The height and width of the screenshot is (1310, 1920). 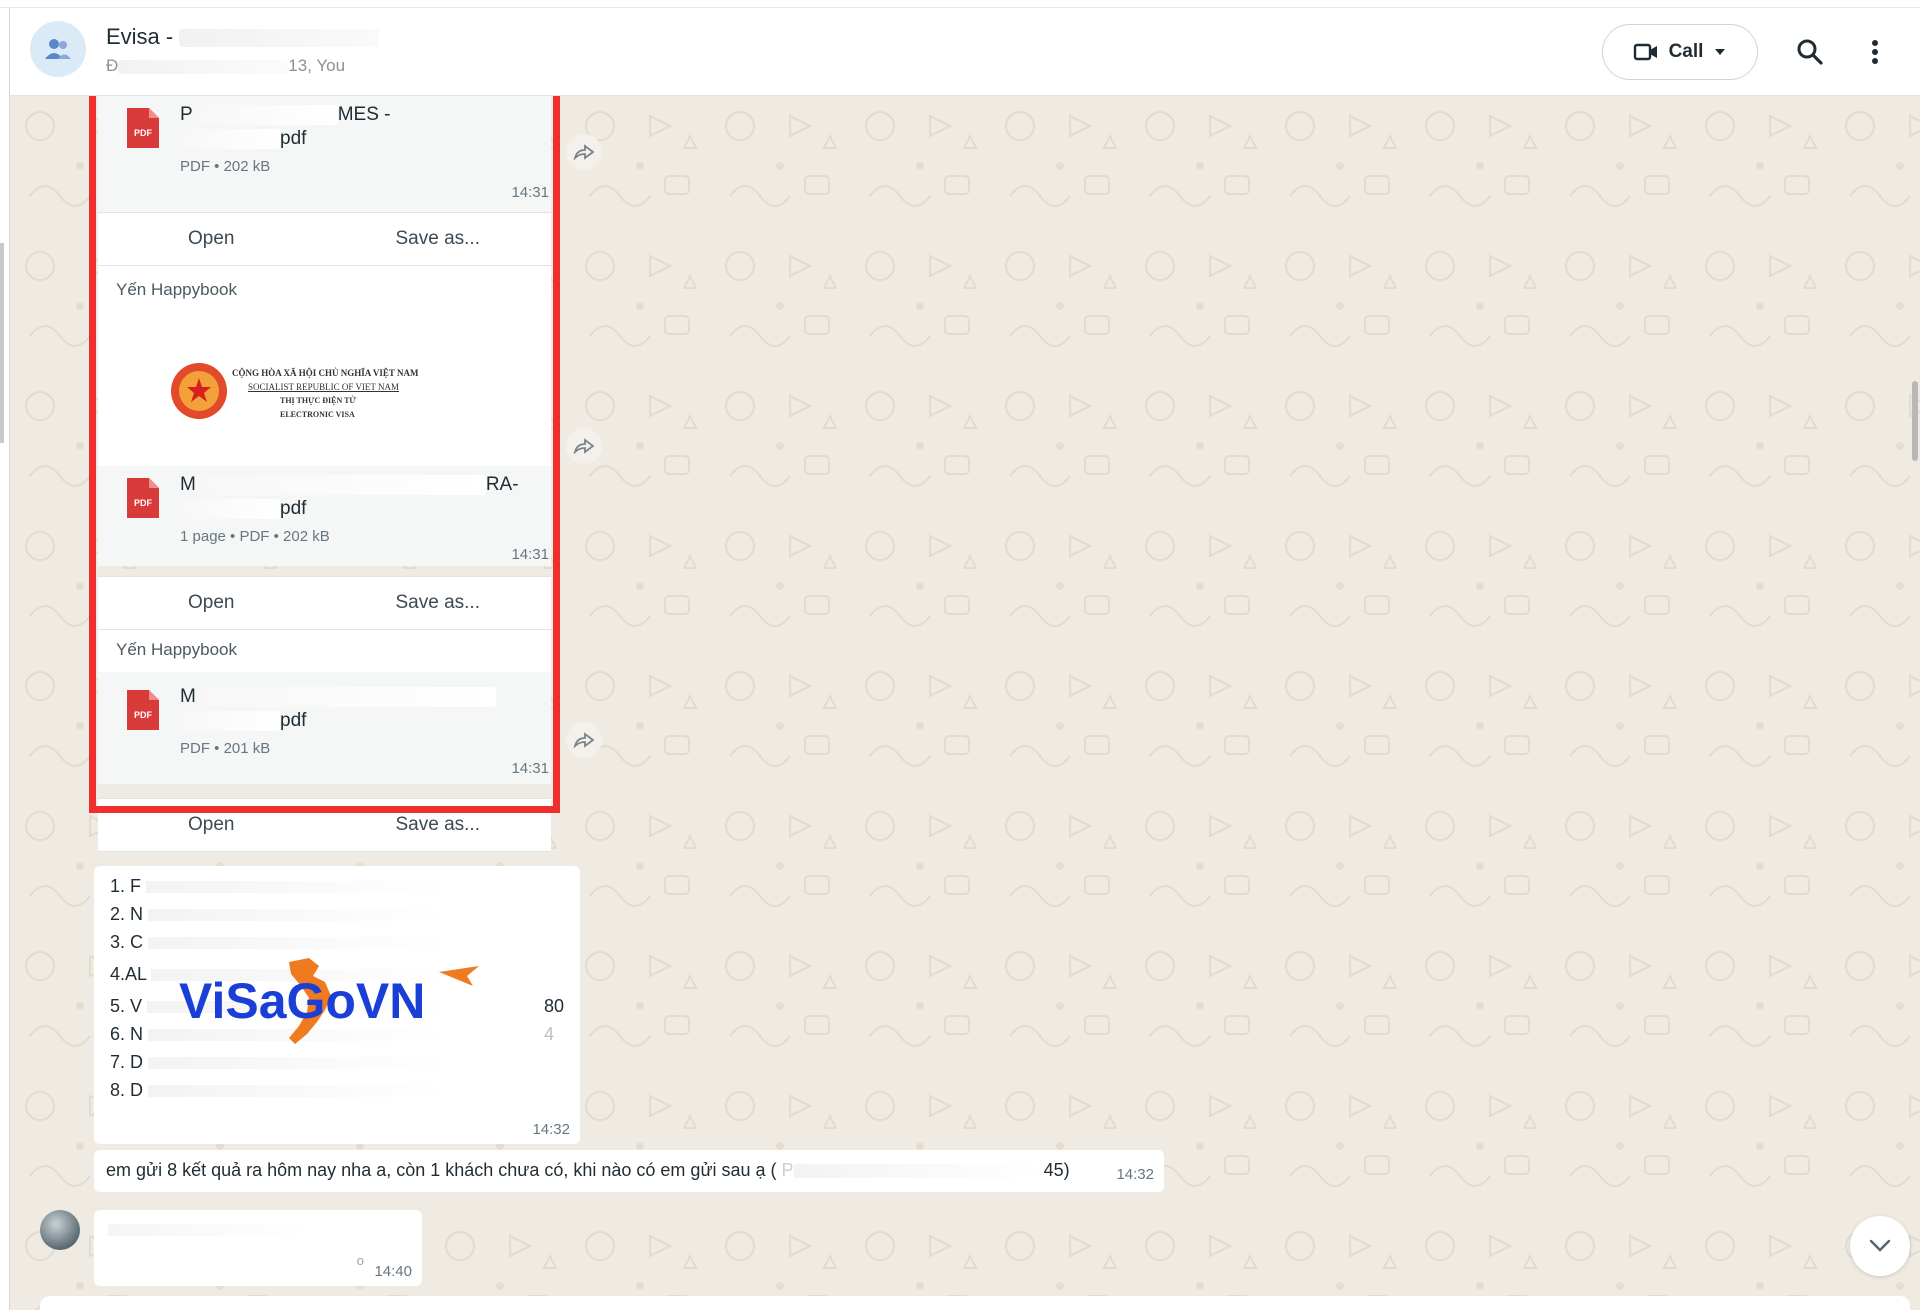 I want to click on preview-line-1: CỘNG HÒA XÃ HỘI CHỦ NGHĨA VIỆT NAM, so click(x=325, y=373).